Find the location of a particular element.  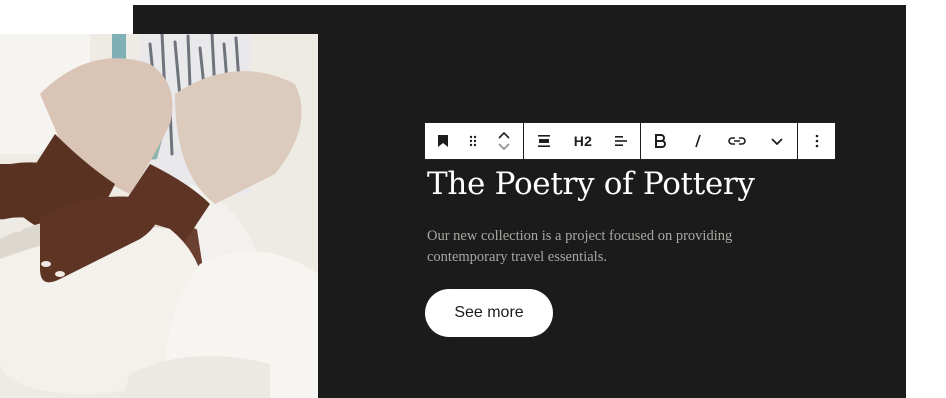

link-icon is located at coordinates (737, 141).